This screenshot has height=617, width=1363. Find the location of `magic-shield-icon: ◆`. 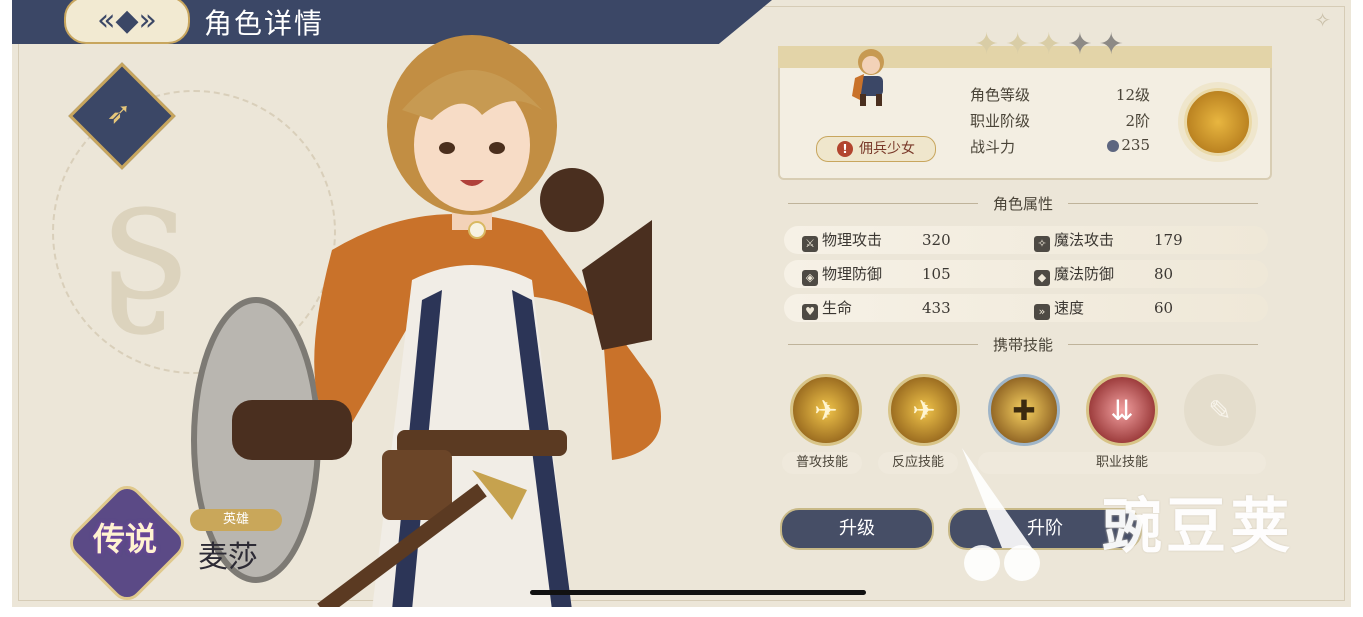

magic-shield-icon: ◆ is located at coordinates (1042, 278).